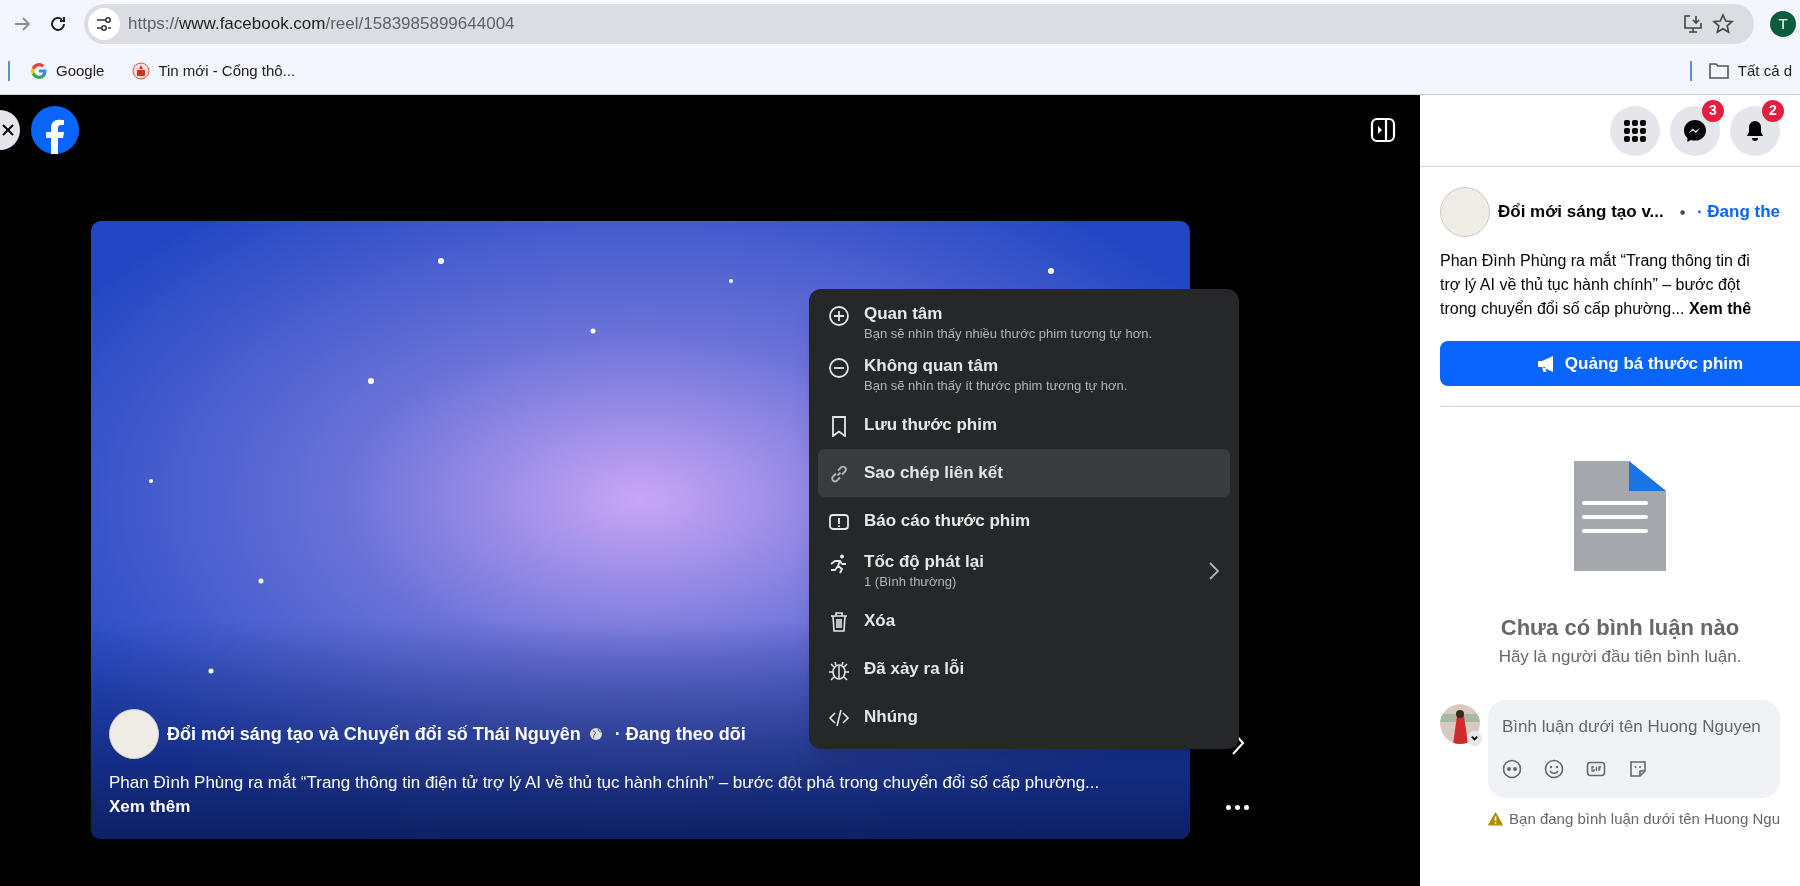  I want to click on bookmark-link: Google, so click(80, 71).